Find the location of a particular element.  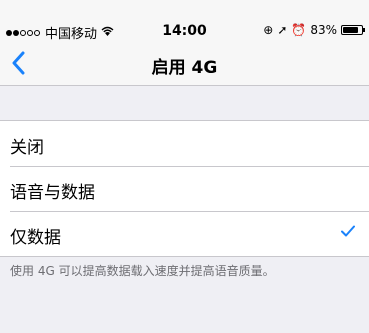

battery-icon is located at coordinates (353, 30).